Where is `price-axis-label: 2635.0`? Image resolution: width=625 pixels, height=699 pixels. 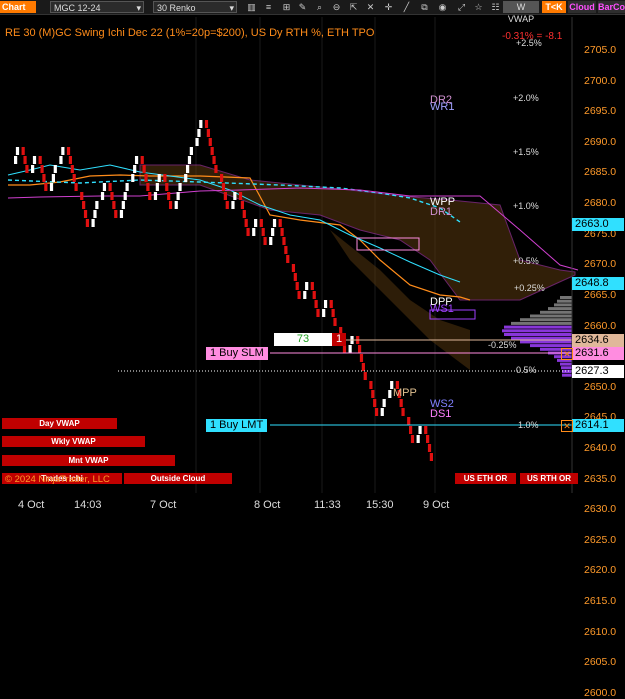
price-axis-label: 2635.0 is located at coordinates (600, 478).